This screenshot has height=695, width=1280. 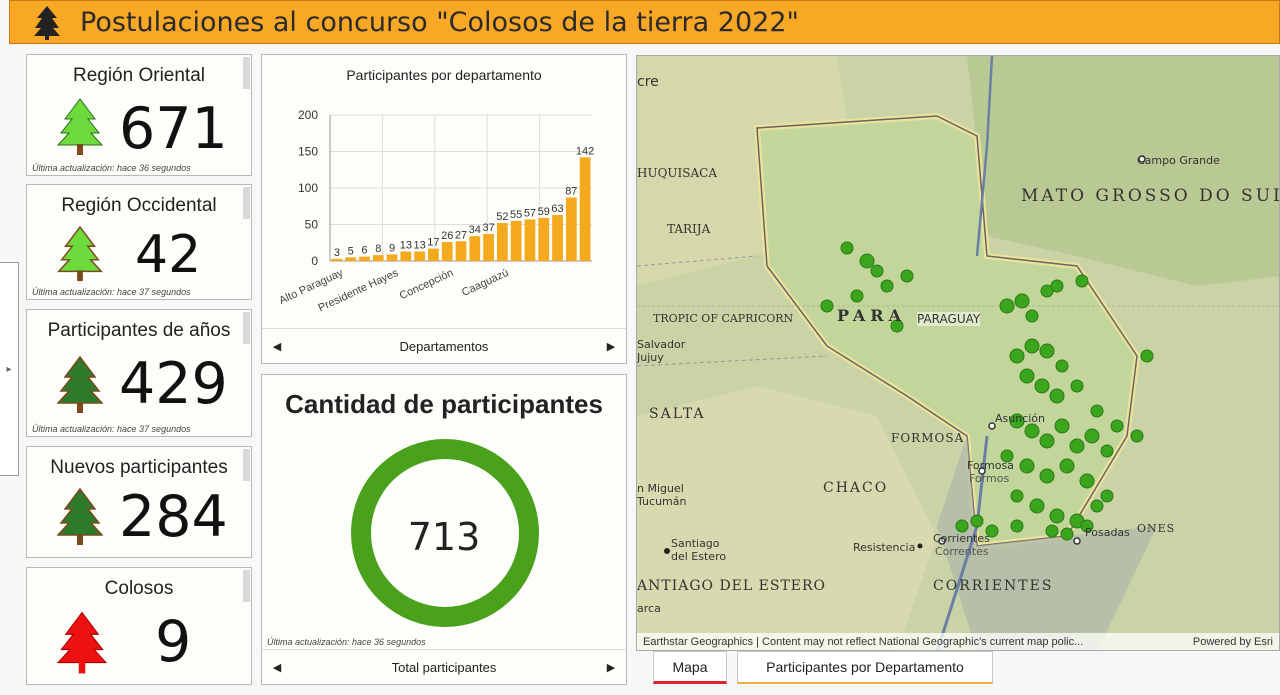 What do you see at coordinates (427, 284) in the screenshot?
I see `x-tick-label: Concepción` at bounding box center [427, 284].